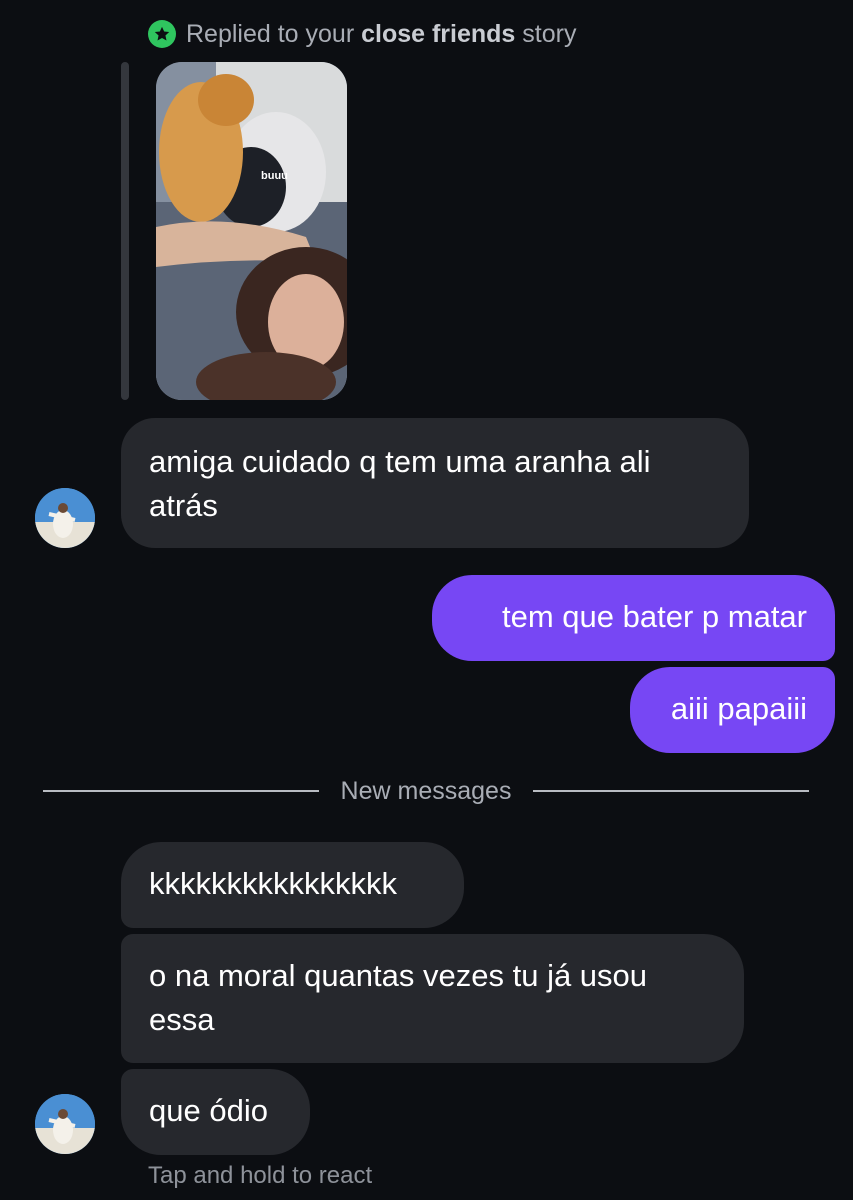 Image resolution: width=853 pixels, height=1200 pixels. Describe the element at coordinates (274, 176) in the screenshot. I see `story-caption: buuu` at that location.